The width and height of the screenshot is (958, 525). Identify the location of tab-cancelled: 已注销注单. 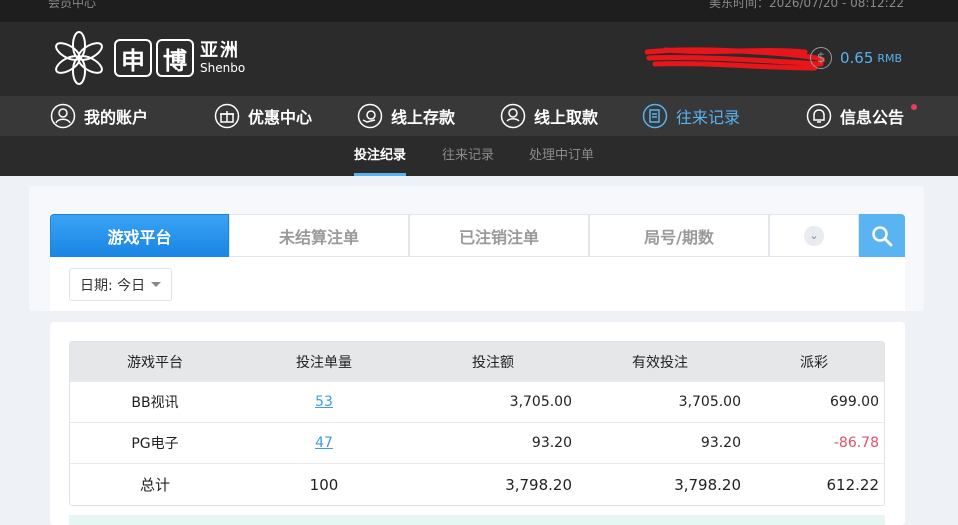
(499, 235).